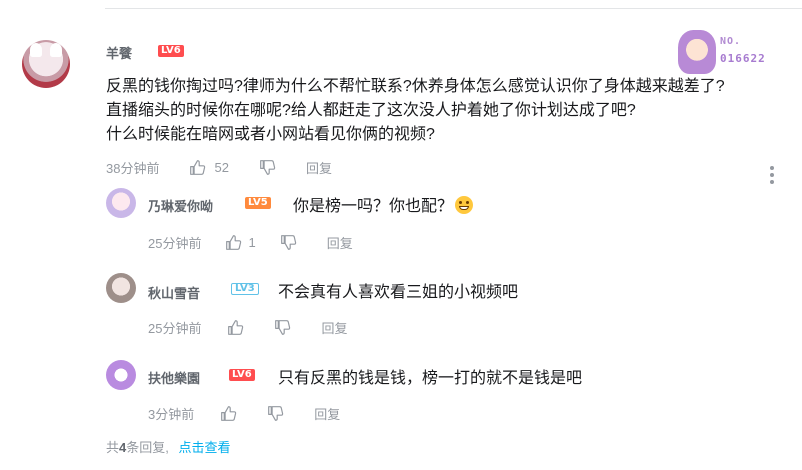 This screenshot has width=802, height=470. What do you see at coordinates (697, 52) in the screenshot?
I see `fan-badge-avatar-icon` at bounding box center [697, 52].